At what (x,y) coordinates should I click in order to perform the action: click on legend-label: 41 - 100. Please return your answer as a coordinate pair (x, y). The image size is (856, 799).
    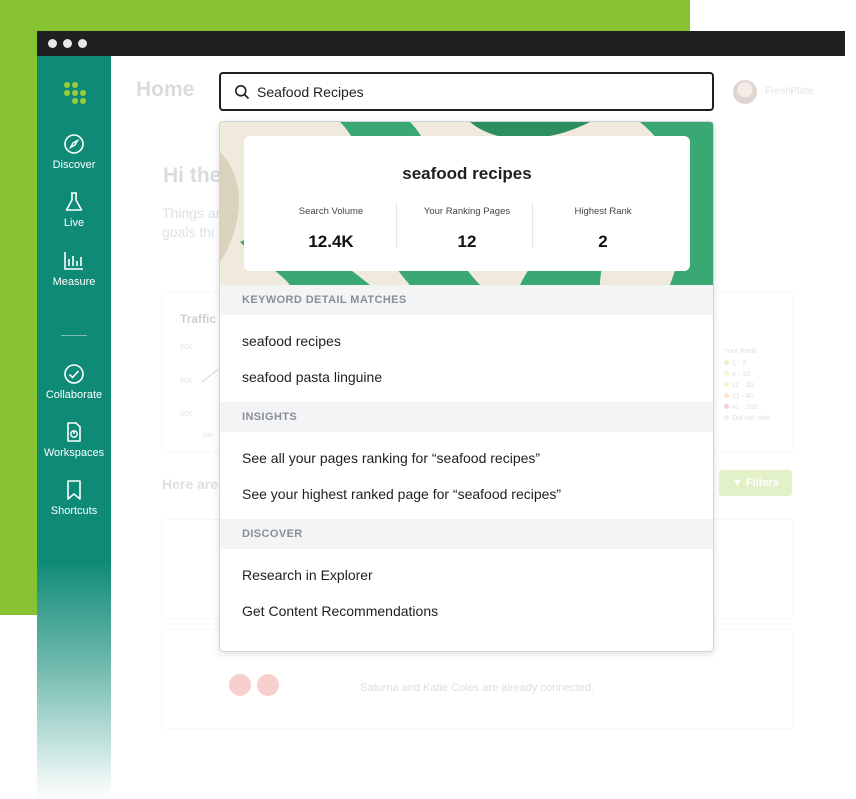
    Looking at the image, I should click on (745, 407).